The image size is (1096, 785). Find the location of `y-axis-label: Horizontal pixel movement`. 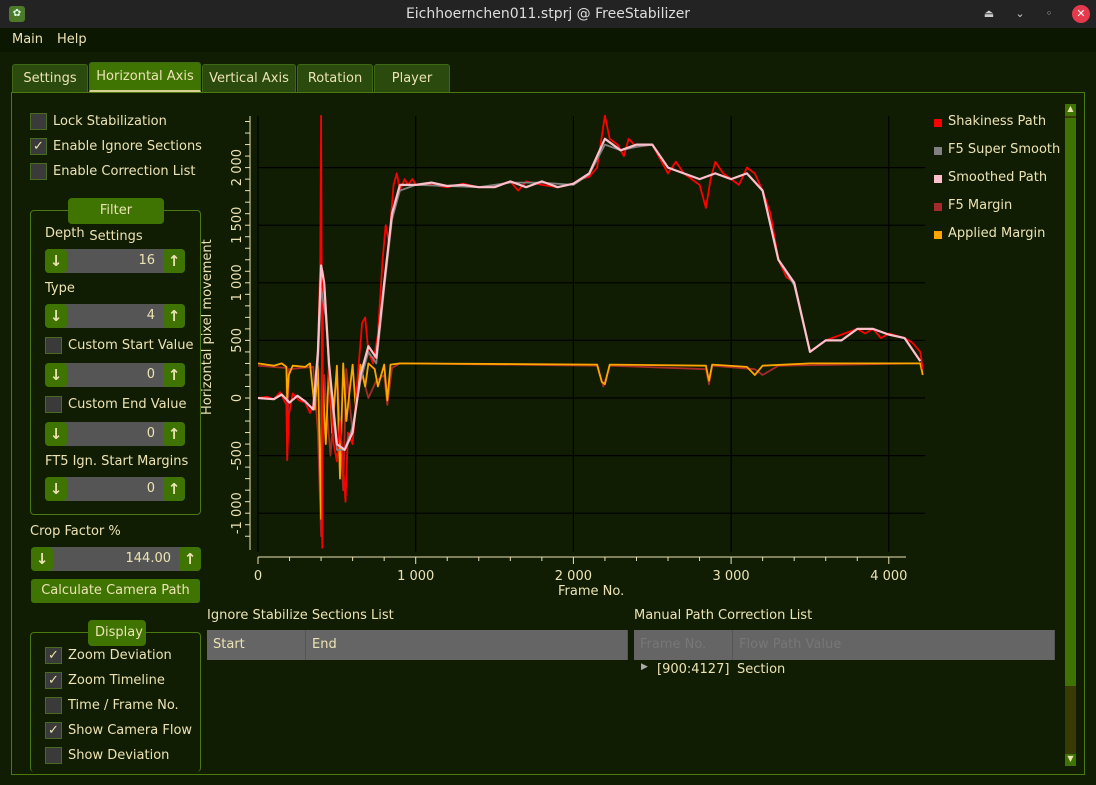

y-axis-label: Horizontal pixel movement is located at coordinates (207, 327).